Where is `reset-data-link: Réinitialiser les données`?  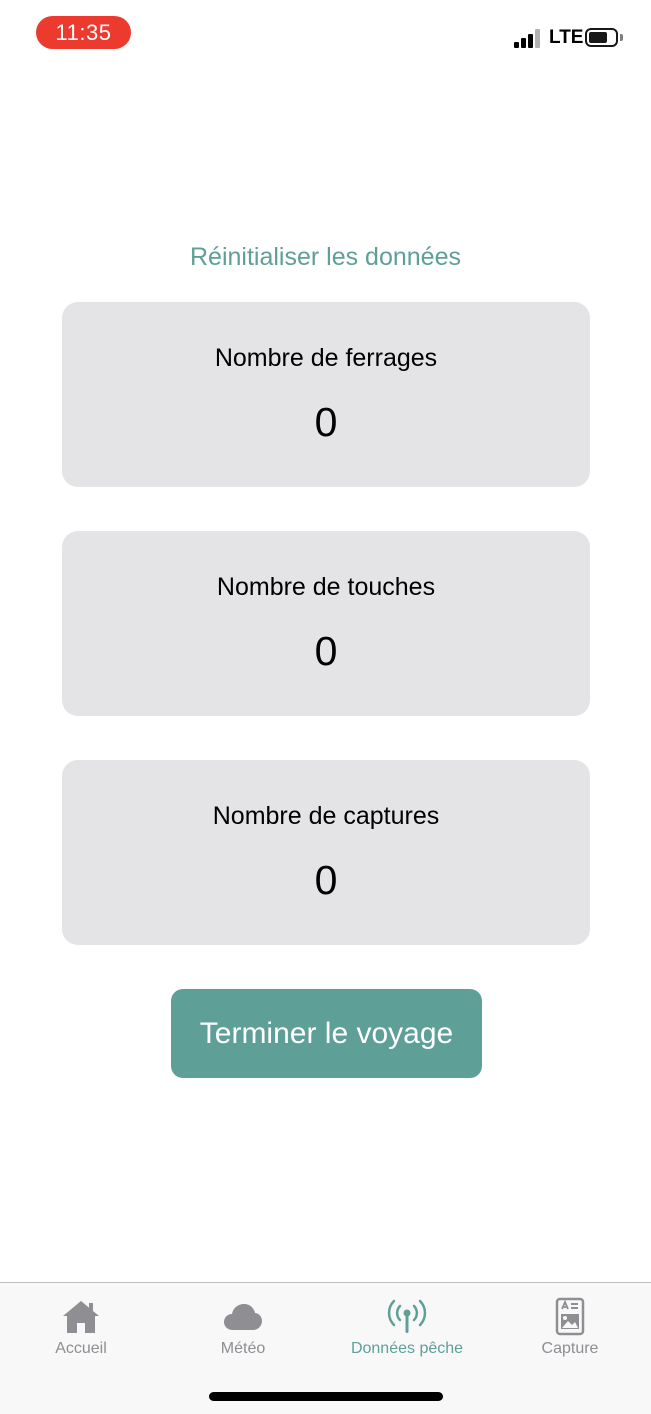 reset-data-link: Réinitialiser les données is located at coordinates (325, 257).